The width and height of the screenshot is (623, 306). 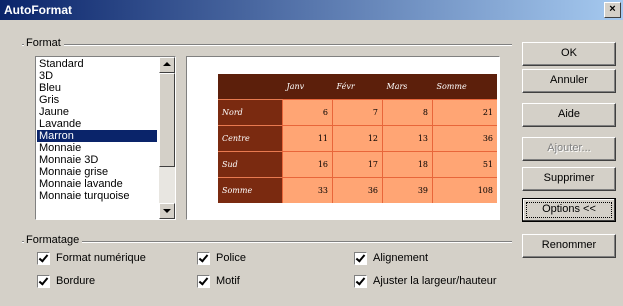 What do you see at coordinates (569, 246) in the screenshot?
I see `rename-button: Renommer` at bounding box center [569, 246].